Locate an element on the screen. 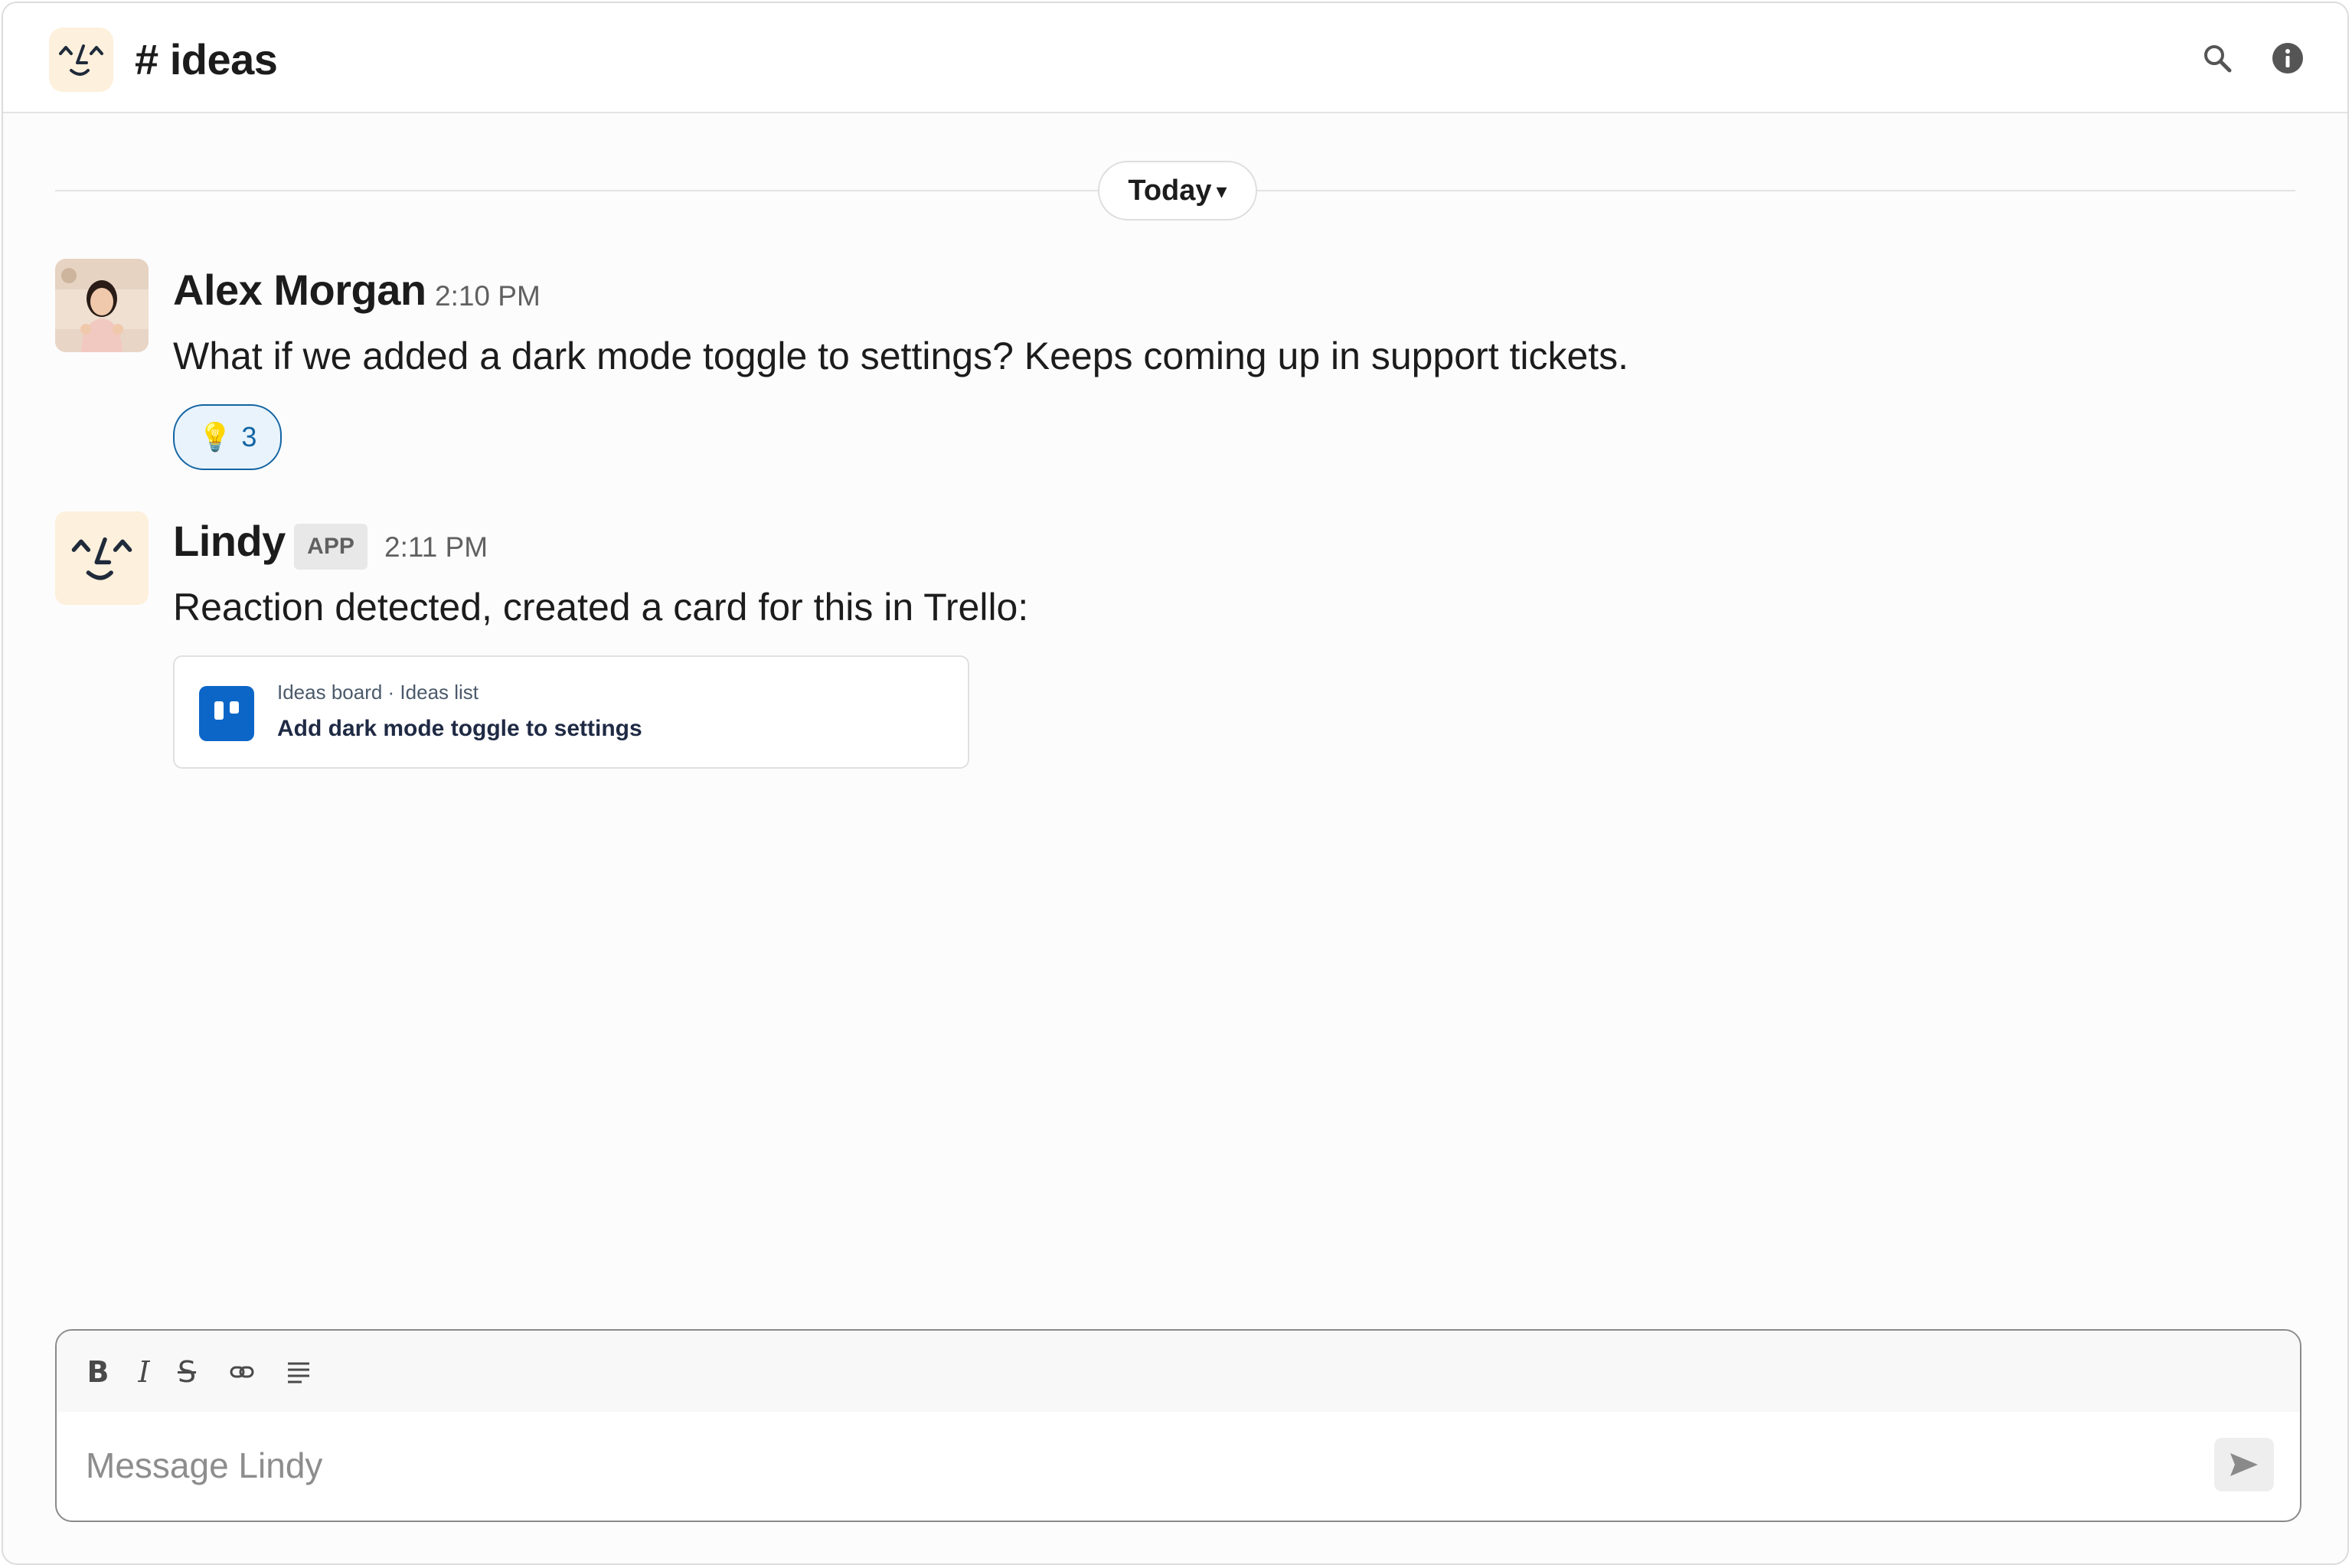  lightbulb-icon: 💡 is located at coordinates (215, 436).